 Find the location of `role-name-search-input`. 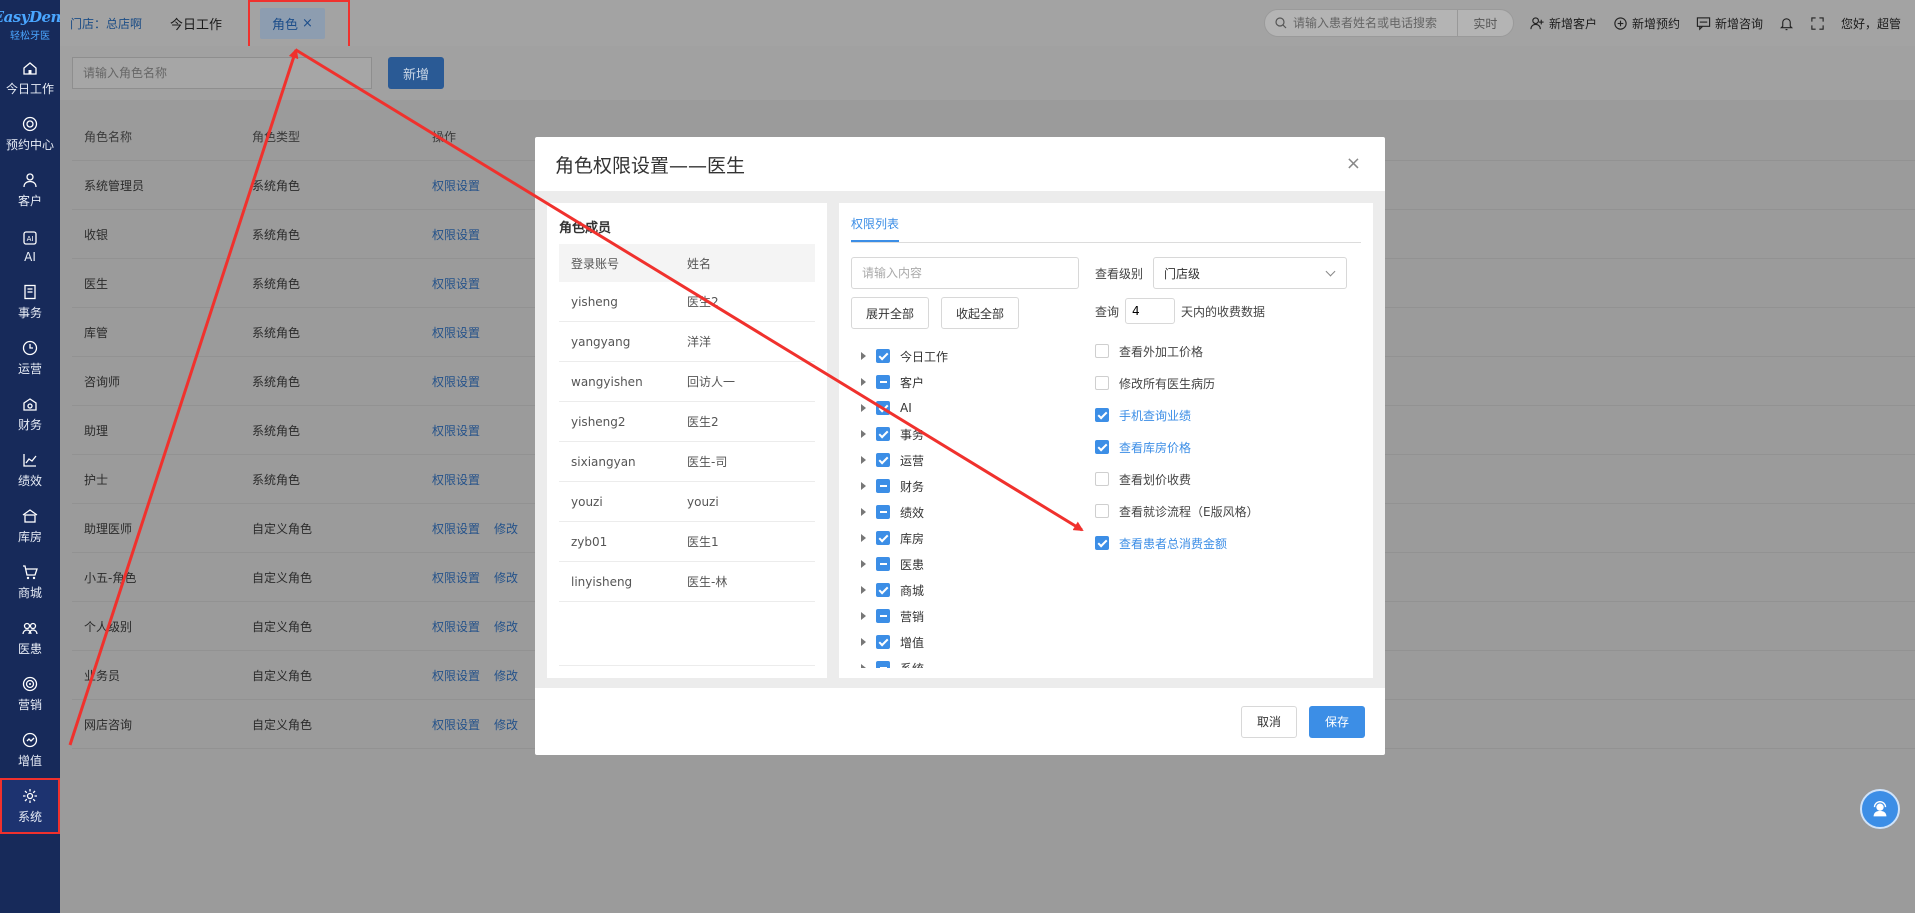

role-name-search-input is located at coordinates (222, 73).